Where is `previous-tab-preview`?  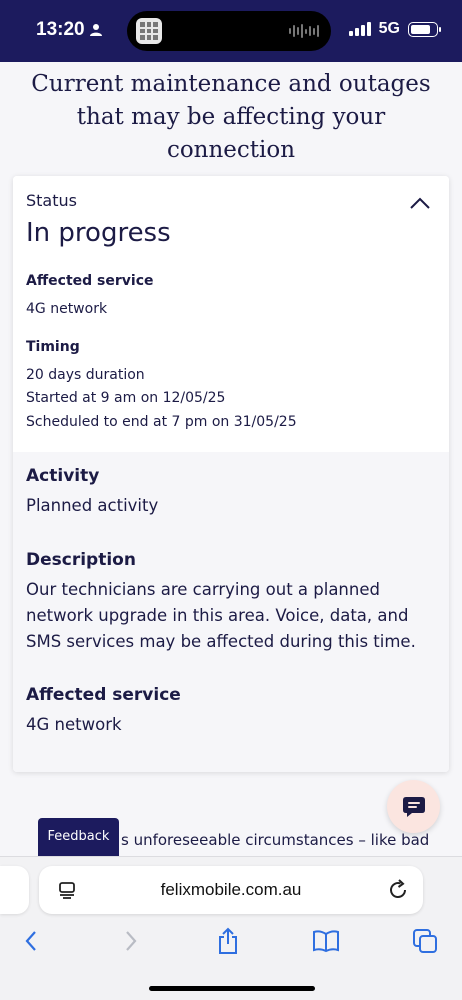
previous-tab-preview is located at coordinates (14, 890).